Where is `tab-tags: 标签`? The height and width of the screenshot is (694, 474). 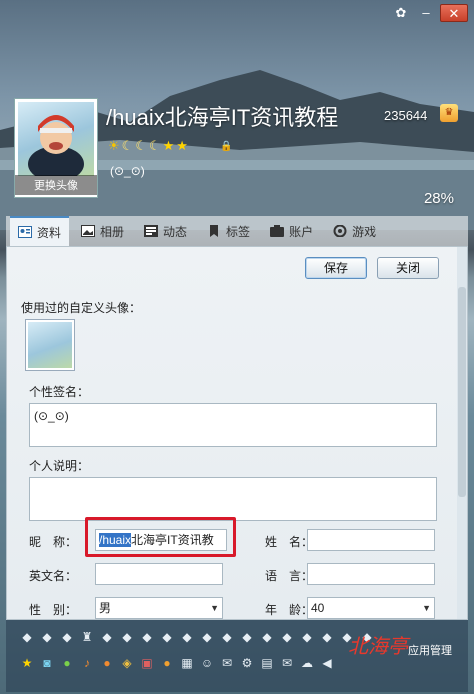
tab-tags: 标签 is located at coordinates (228, 231).